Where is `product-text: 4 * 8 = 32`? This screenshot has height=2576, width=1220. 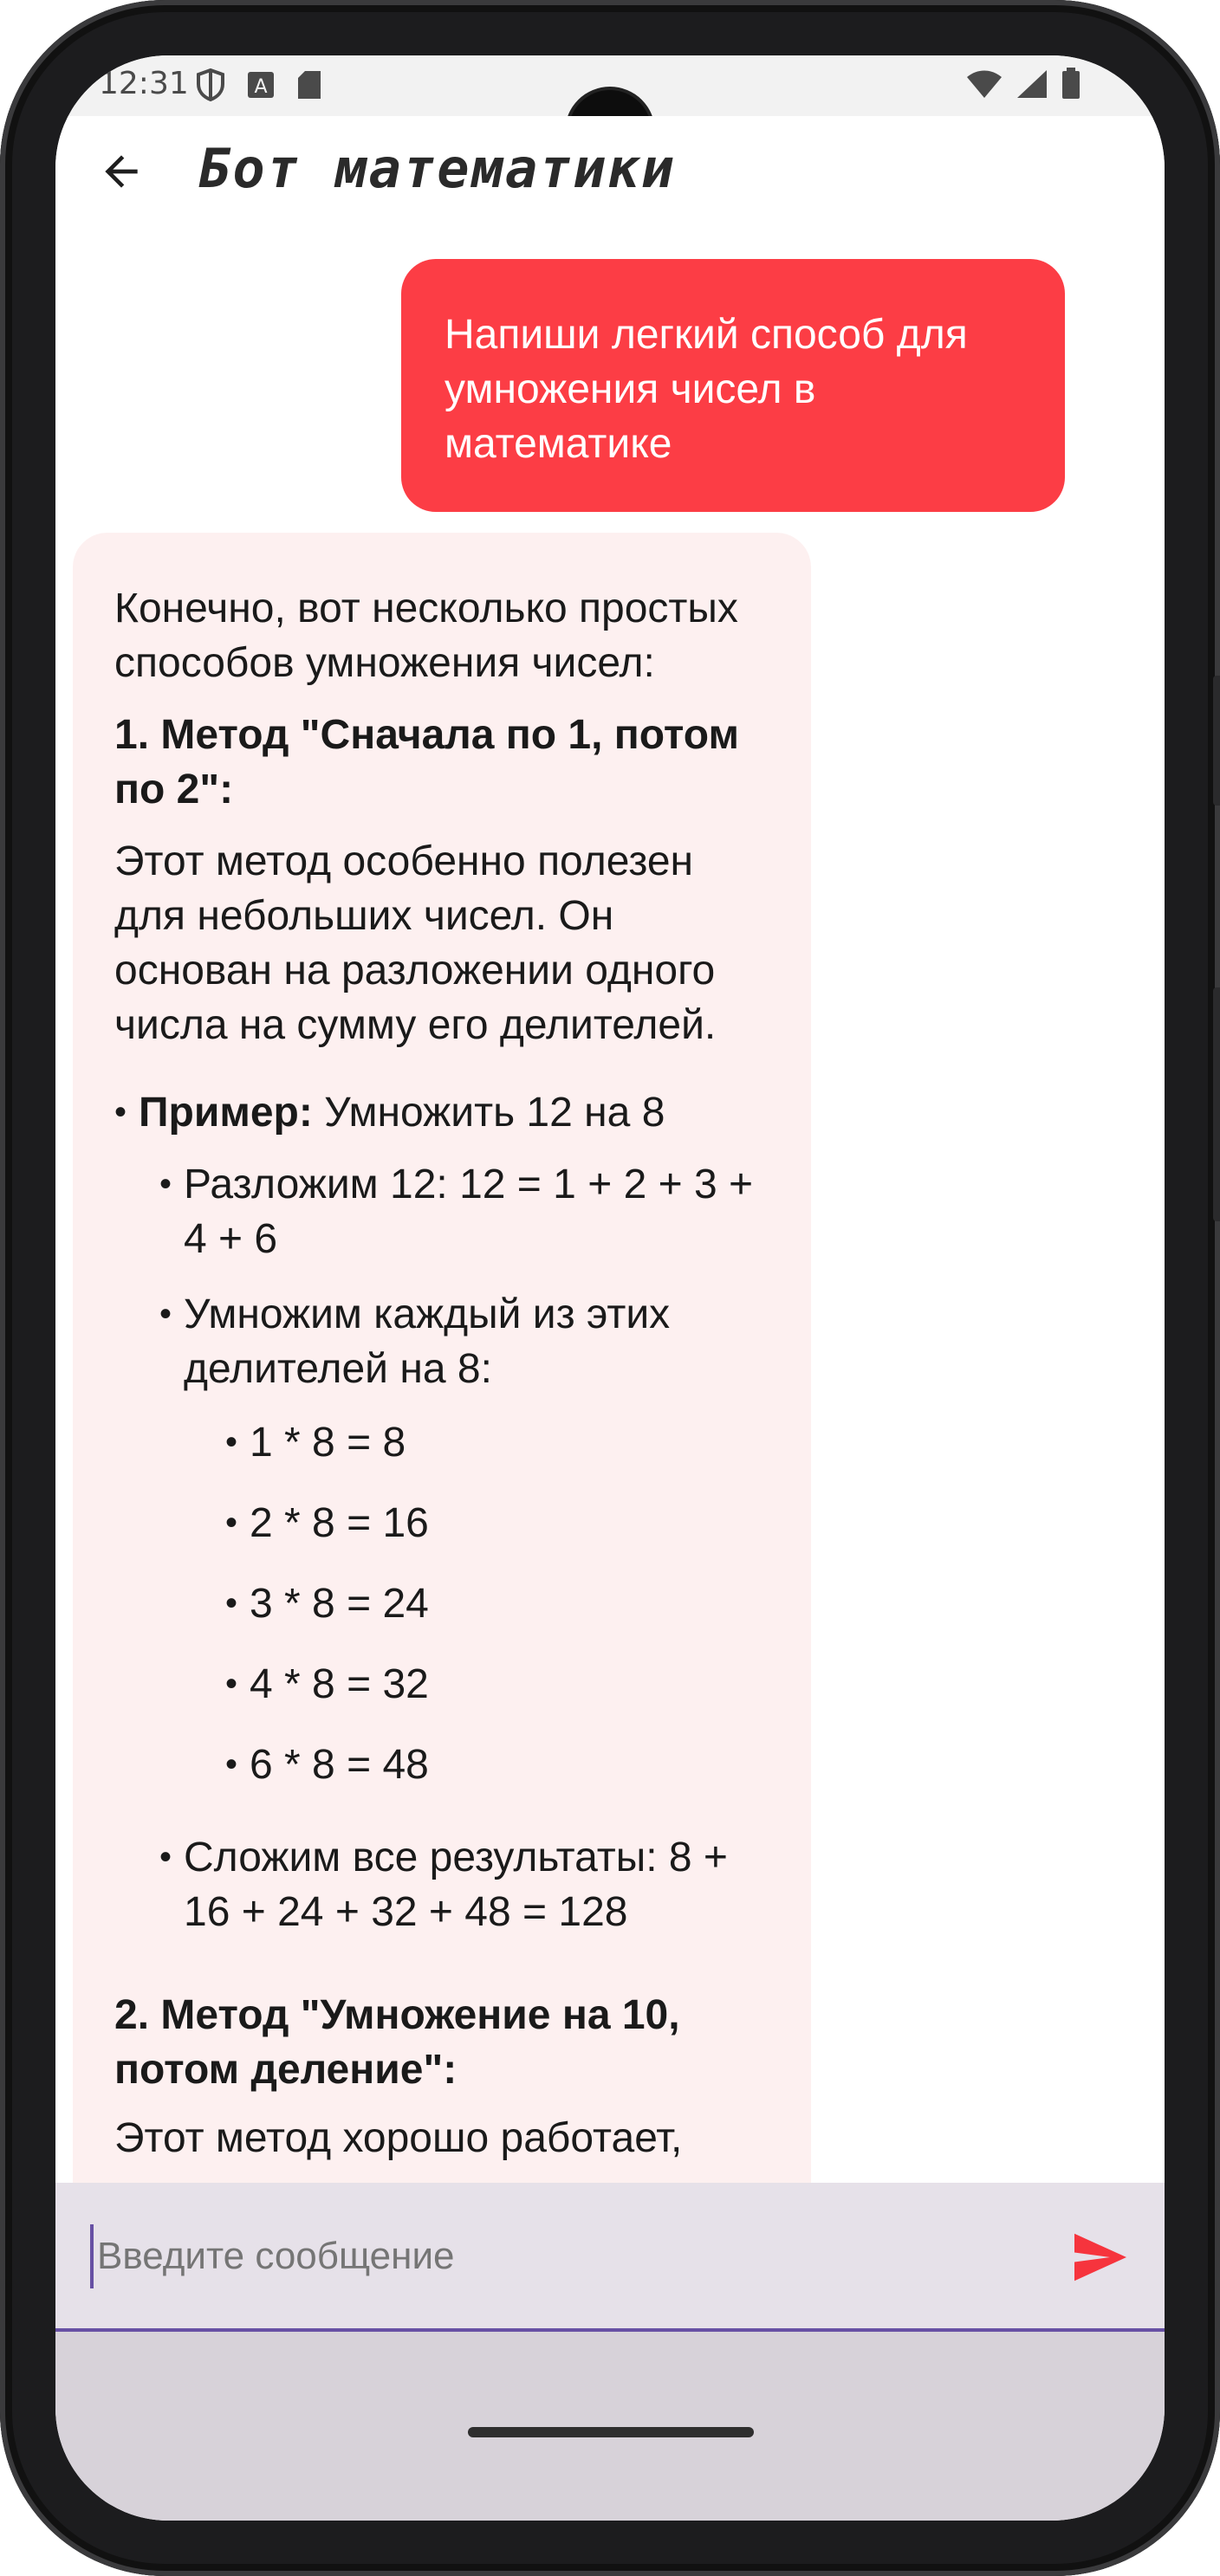 product-text: 4 * 8 = 32 is located at coordinates (340, 1684).